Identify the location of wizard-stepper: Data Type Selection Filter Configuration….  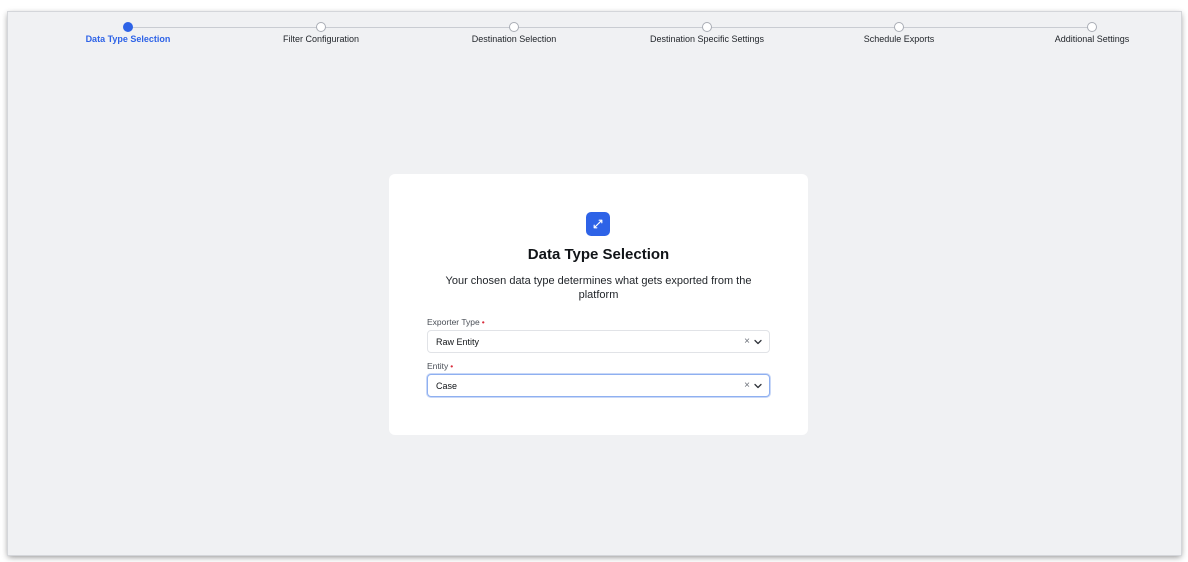
(594, 32).